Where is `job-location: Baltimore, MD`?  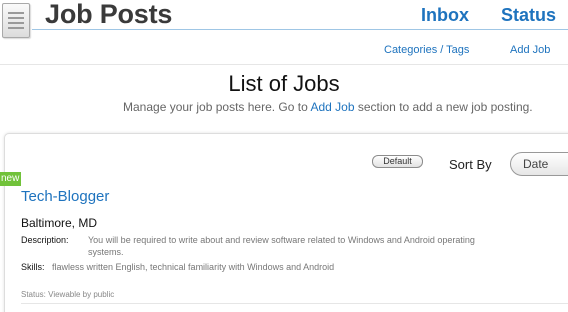
job-location: Baltimore, MD is located at coordinates (59, 223).